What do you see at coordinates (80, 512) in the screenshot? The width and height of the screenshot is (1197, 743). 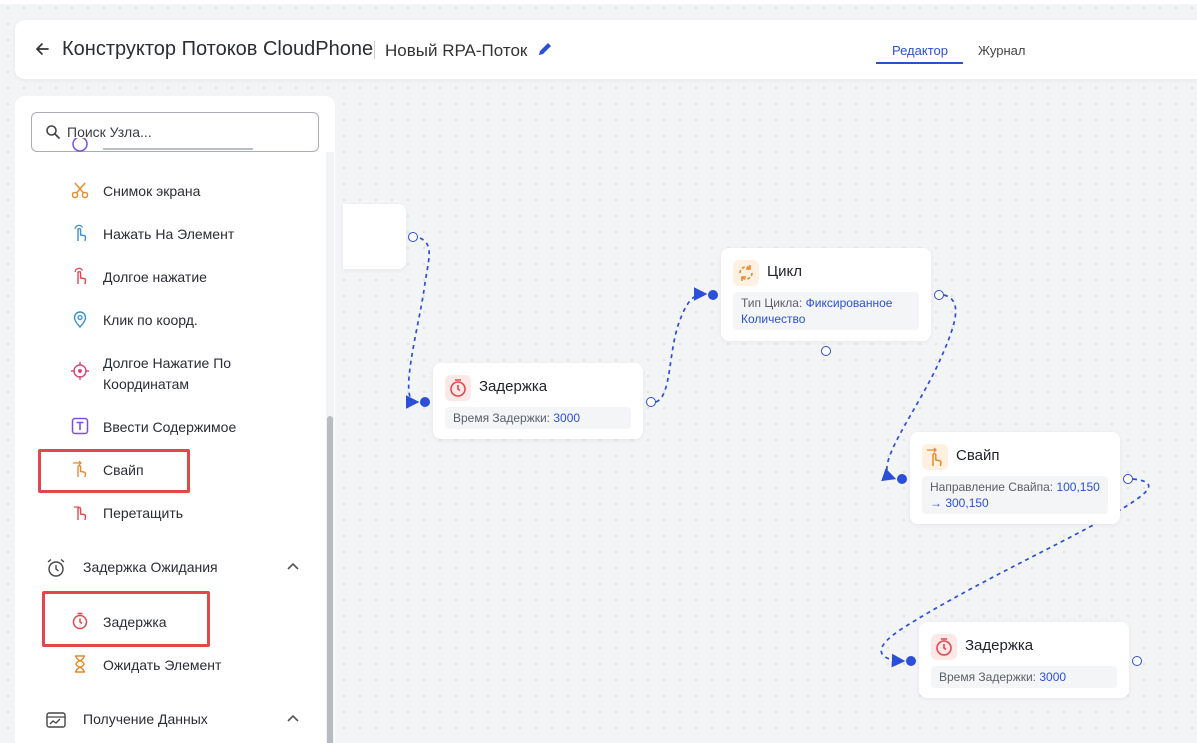 I see `drag-hand-icon` at bounding box center [80, 512].